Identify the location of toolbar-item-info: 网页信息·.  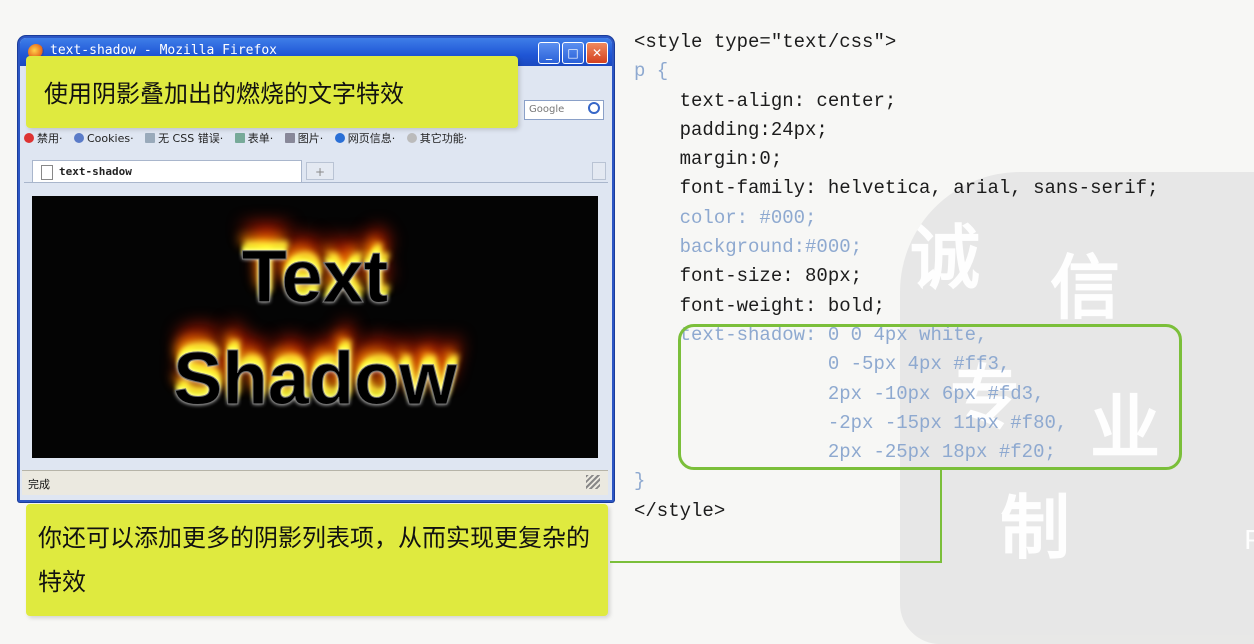
(364, 138).